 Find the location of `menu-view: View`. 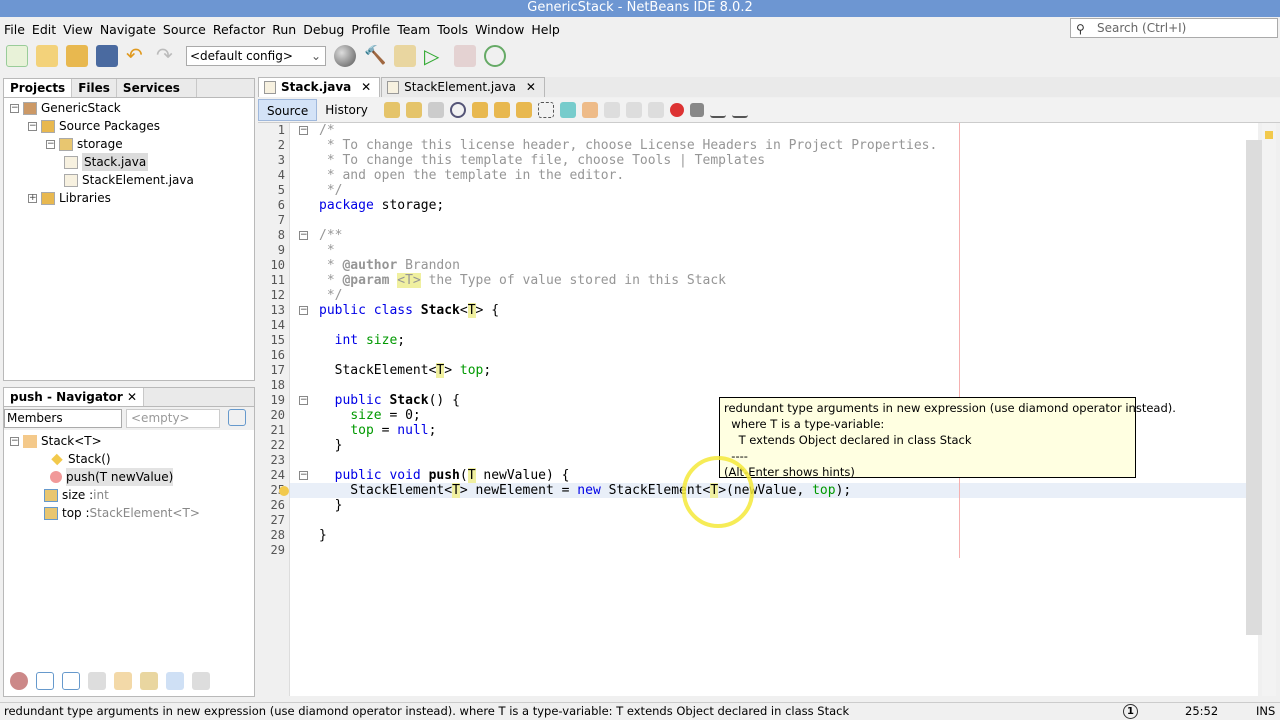

menu-view: View is located at coordinates (78, 29).